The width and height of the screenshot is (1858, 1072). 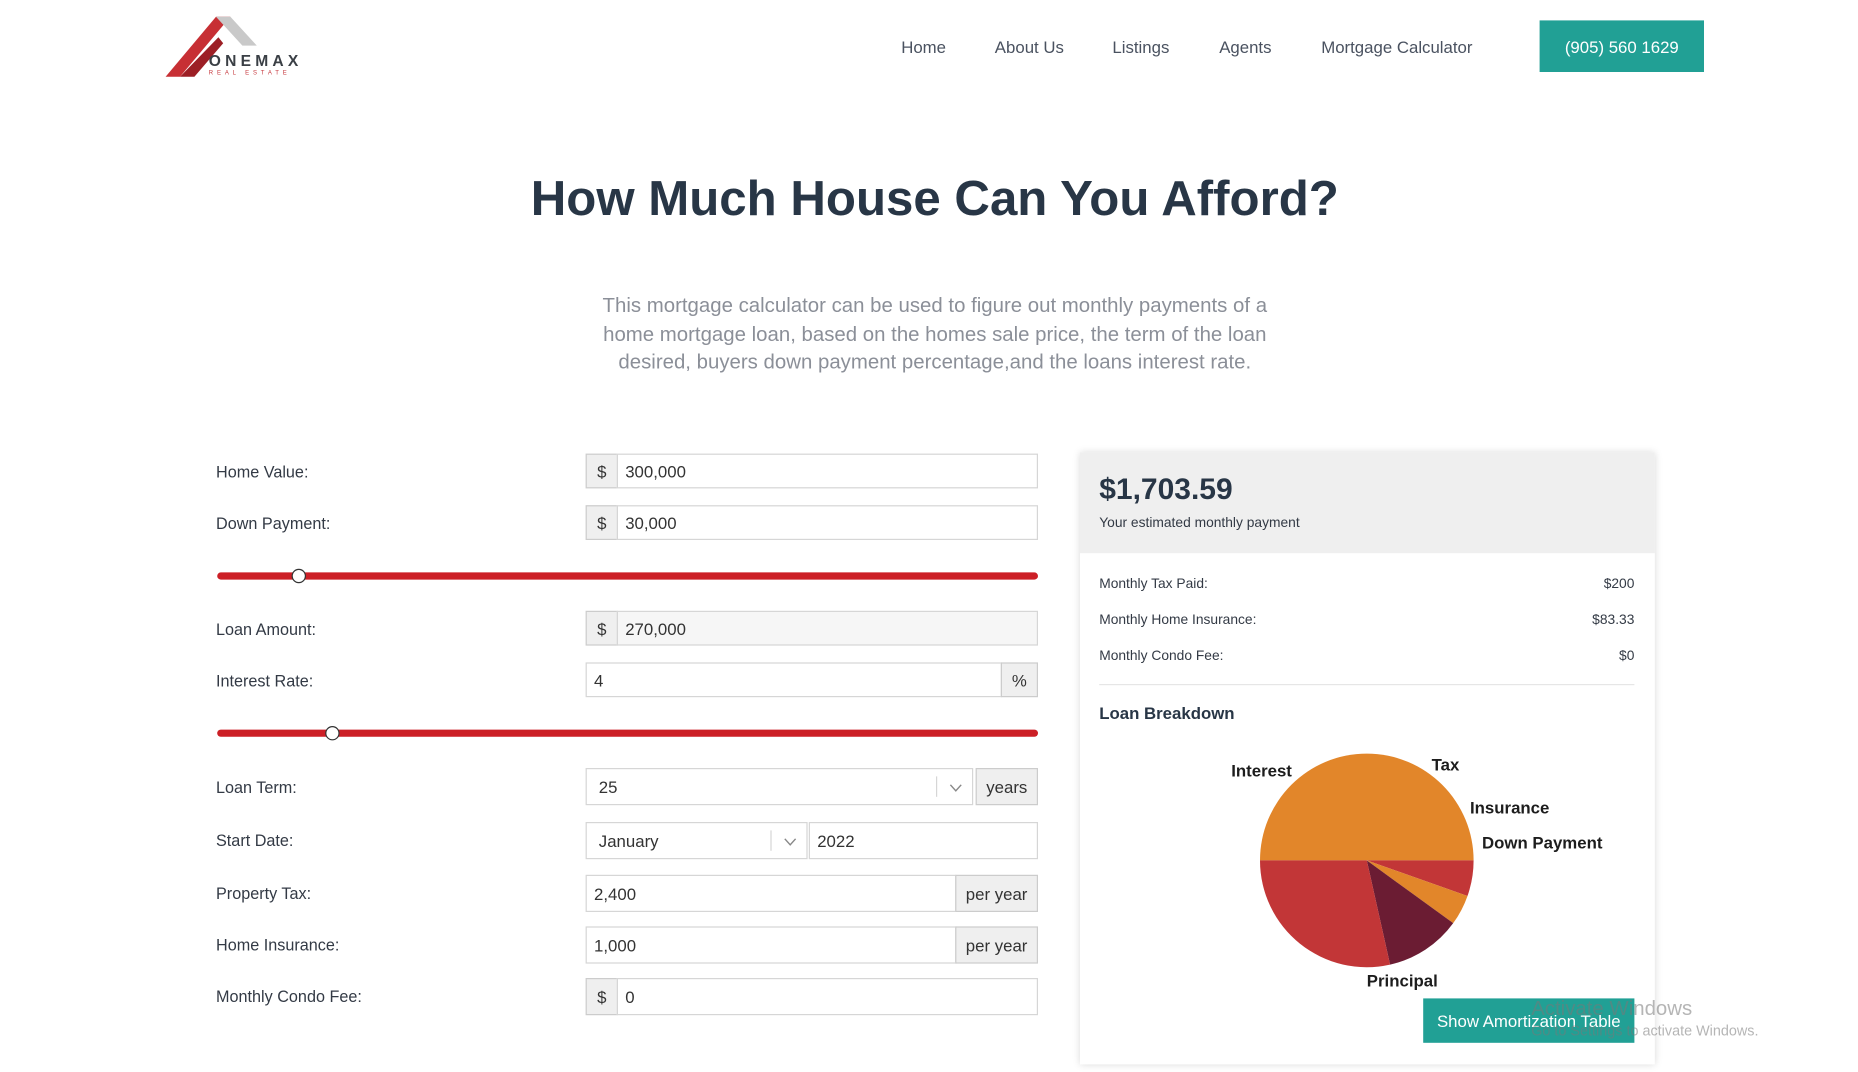 What do you see at coordinates (289, 996) in the screenshot?
I see `condo-fee-label: Monthly Condo Fee:` at bounding box center [289, 996].